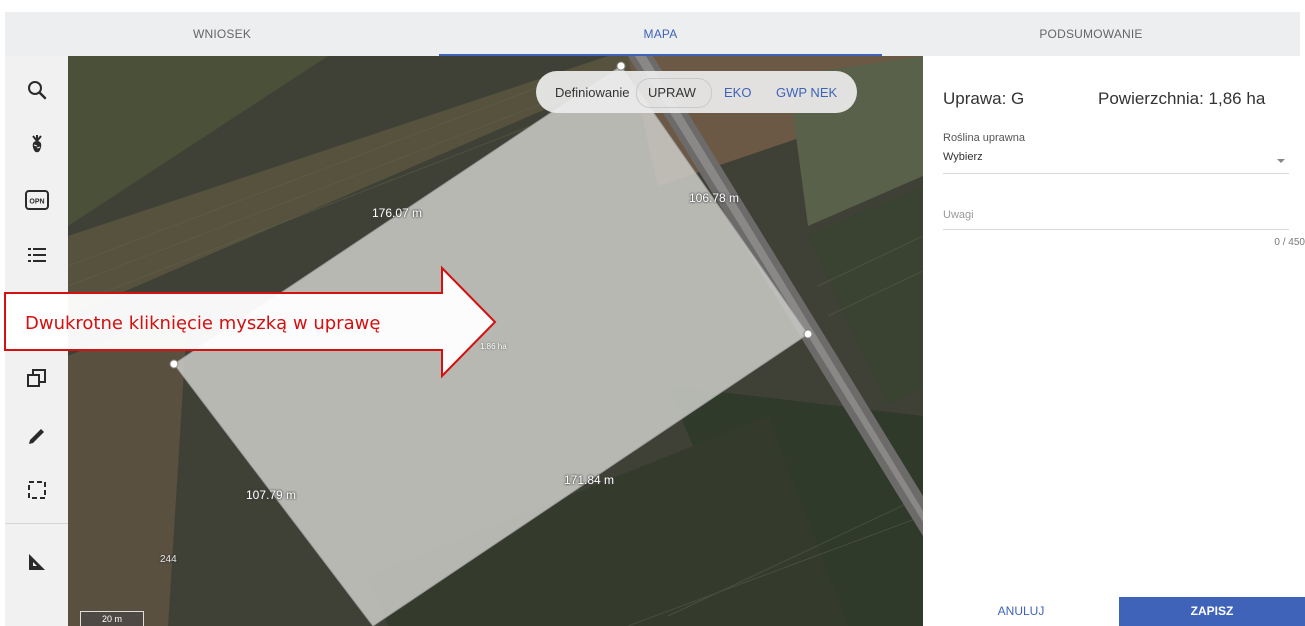 Image resolution: width=1305 pixels, height=626 pixels. What do you see at coordinates (1116, 229) in the screenshot?
I see `notes-underline` at bounding box center [1116, 229].